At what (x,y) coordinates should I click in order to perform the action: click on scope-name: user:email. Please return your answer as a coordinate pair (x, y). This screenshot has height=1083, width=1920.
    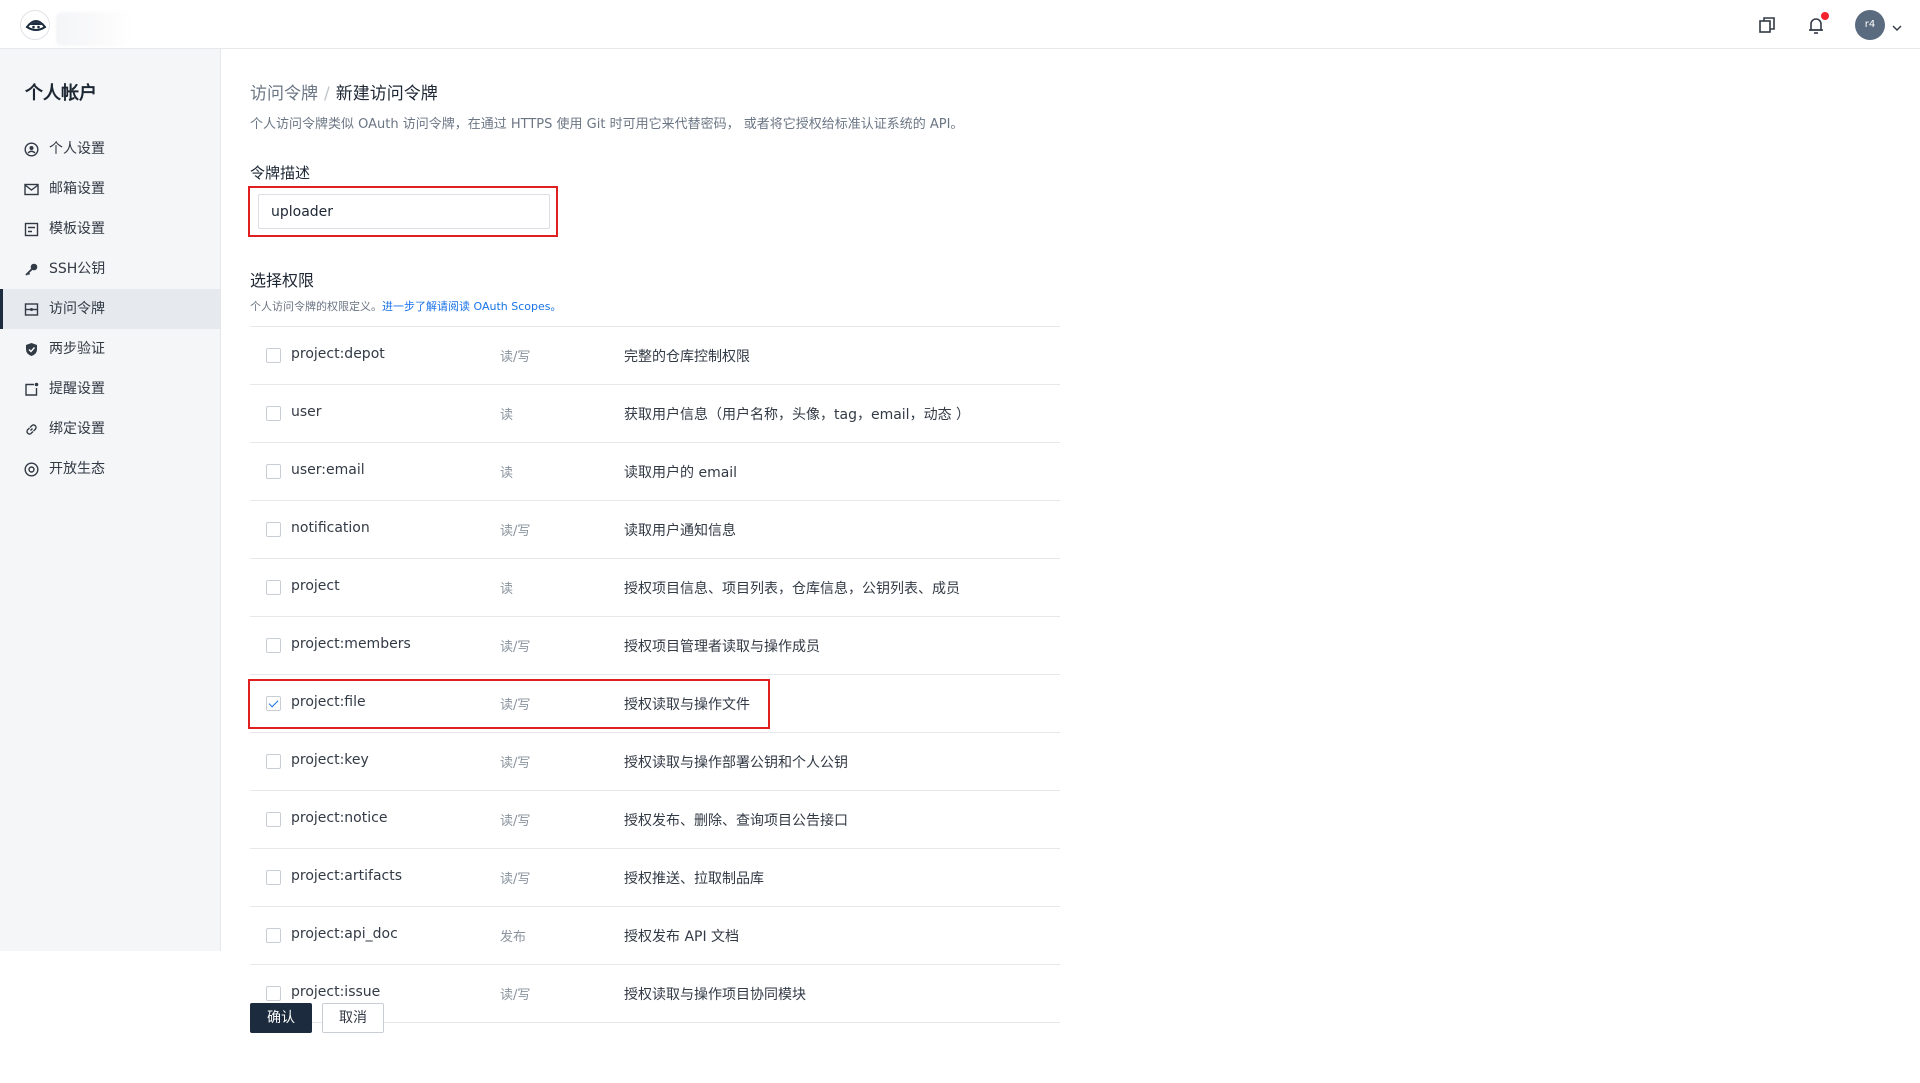
    Looking at the image, I should click on (328, 470).